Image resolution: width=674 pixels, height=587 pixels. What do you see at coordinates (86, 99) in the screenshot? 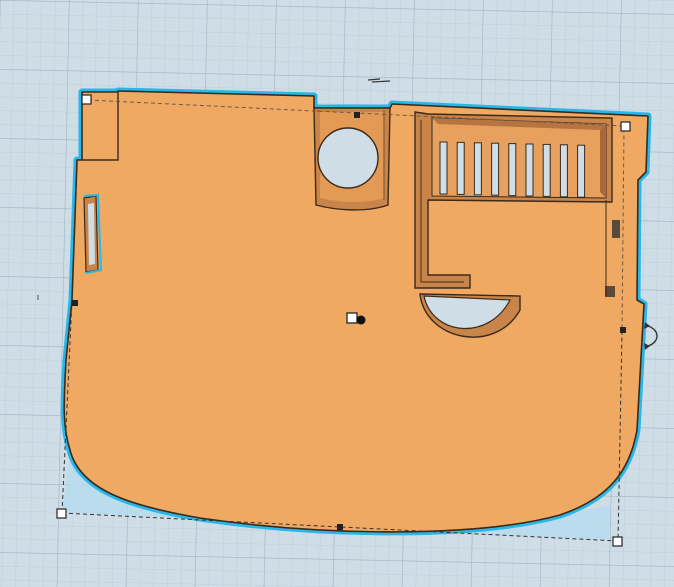
I see `resize-handle-top-left` at bounding box center [86, 99].